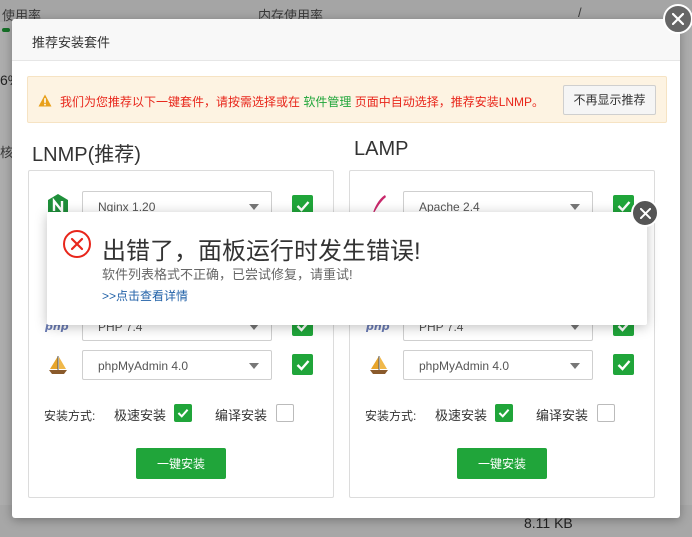  What do you see at coordinates (181, 463) in the screenshot?
I see `lnmp-install-button: 一键安装` at bounding box center [181, 463].